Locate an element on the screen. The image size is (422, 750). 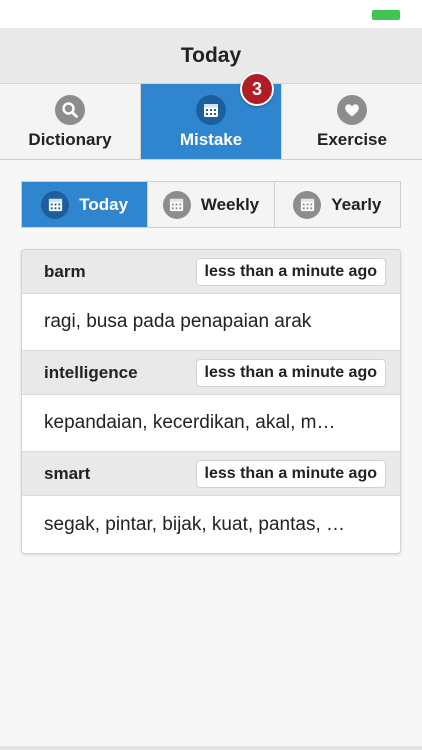
segment-yearly-label: Yearly is located at coordinates (356, 204).